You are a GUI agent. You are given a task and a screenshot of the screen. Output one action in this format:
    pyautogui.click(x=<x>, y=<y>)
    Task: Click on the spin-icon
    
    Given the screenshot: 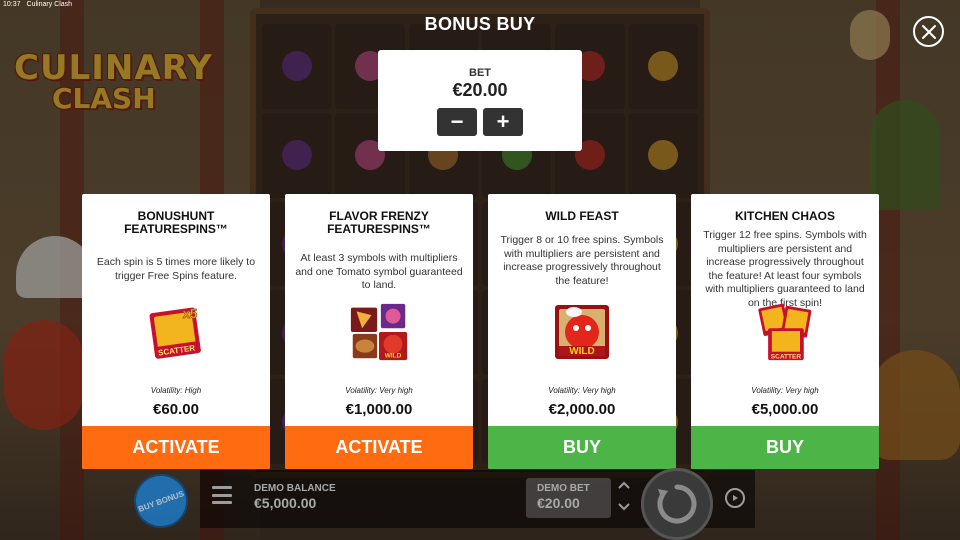 What is the action you would take?
    pyautogui.click(x=677, y=504)
    